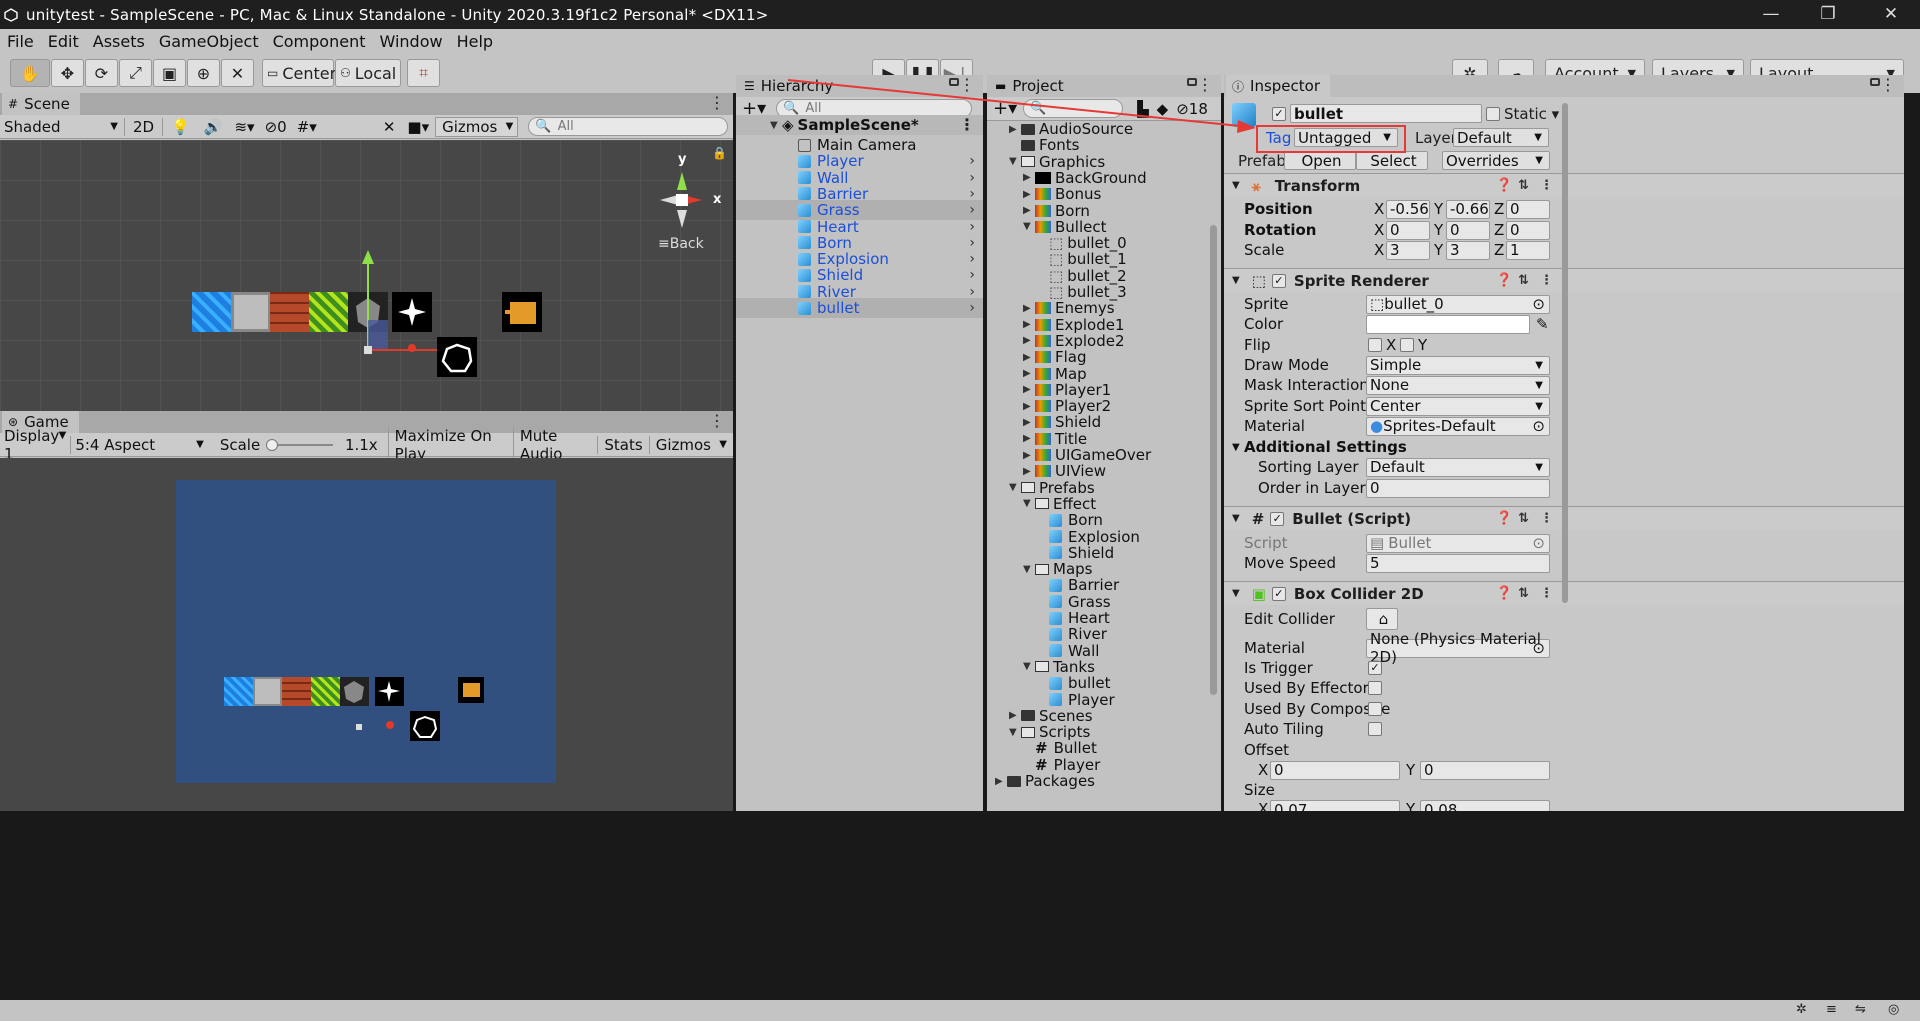 The height and width of the screenshot is (1021, 1920). Describe the element at coordinates (410, 41) in the screenshot. I see `menu-window: Window` at that location.